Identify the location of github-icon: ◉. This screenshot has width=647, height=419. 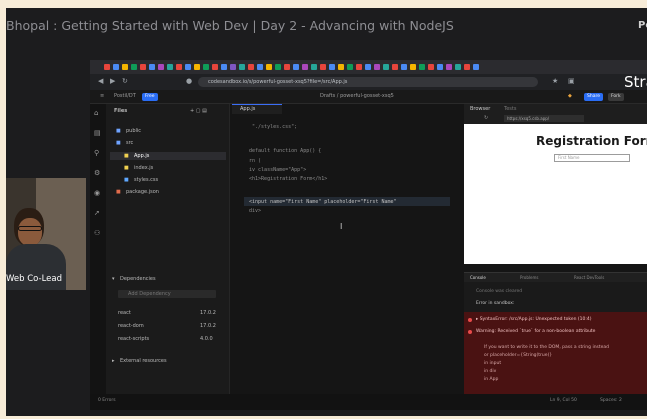
(97, 193).